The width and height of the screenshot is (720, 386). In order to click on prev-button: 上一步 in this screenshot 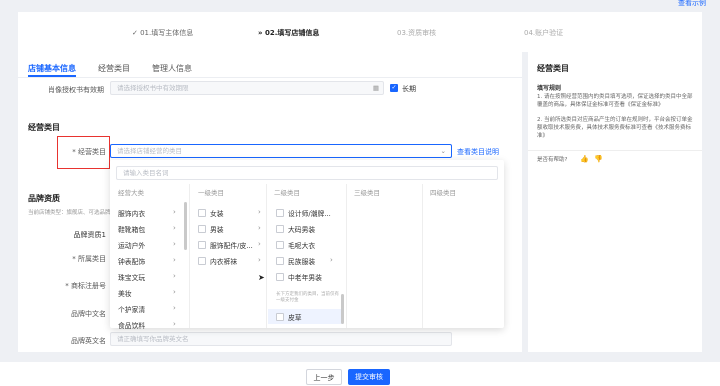, I will do `click(324, 377)`.